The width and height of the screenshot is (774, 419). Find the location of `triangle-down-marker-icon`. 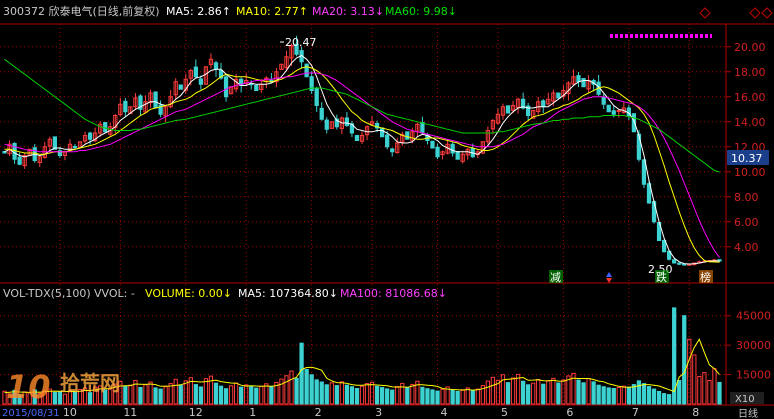

triangle-down-marker-icon is located at coordinates (609, 280).